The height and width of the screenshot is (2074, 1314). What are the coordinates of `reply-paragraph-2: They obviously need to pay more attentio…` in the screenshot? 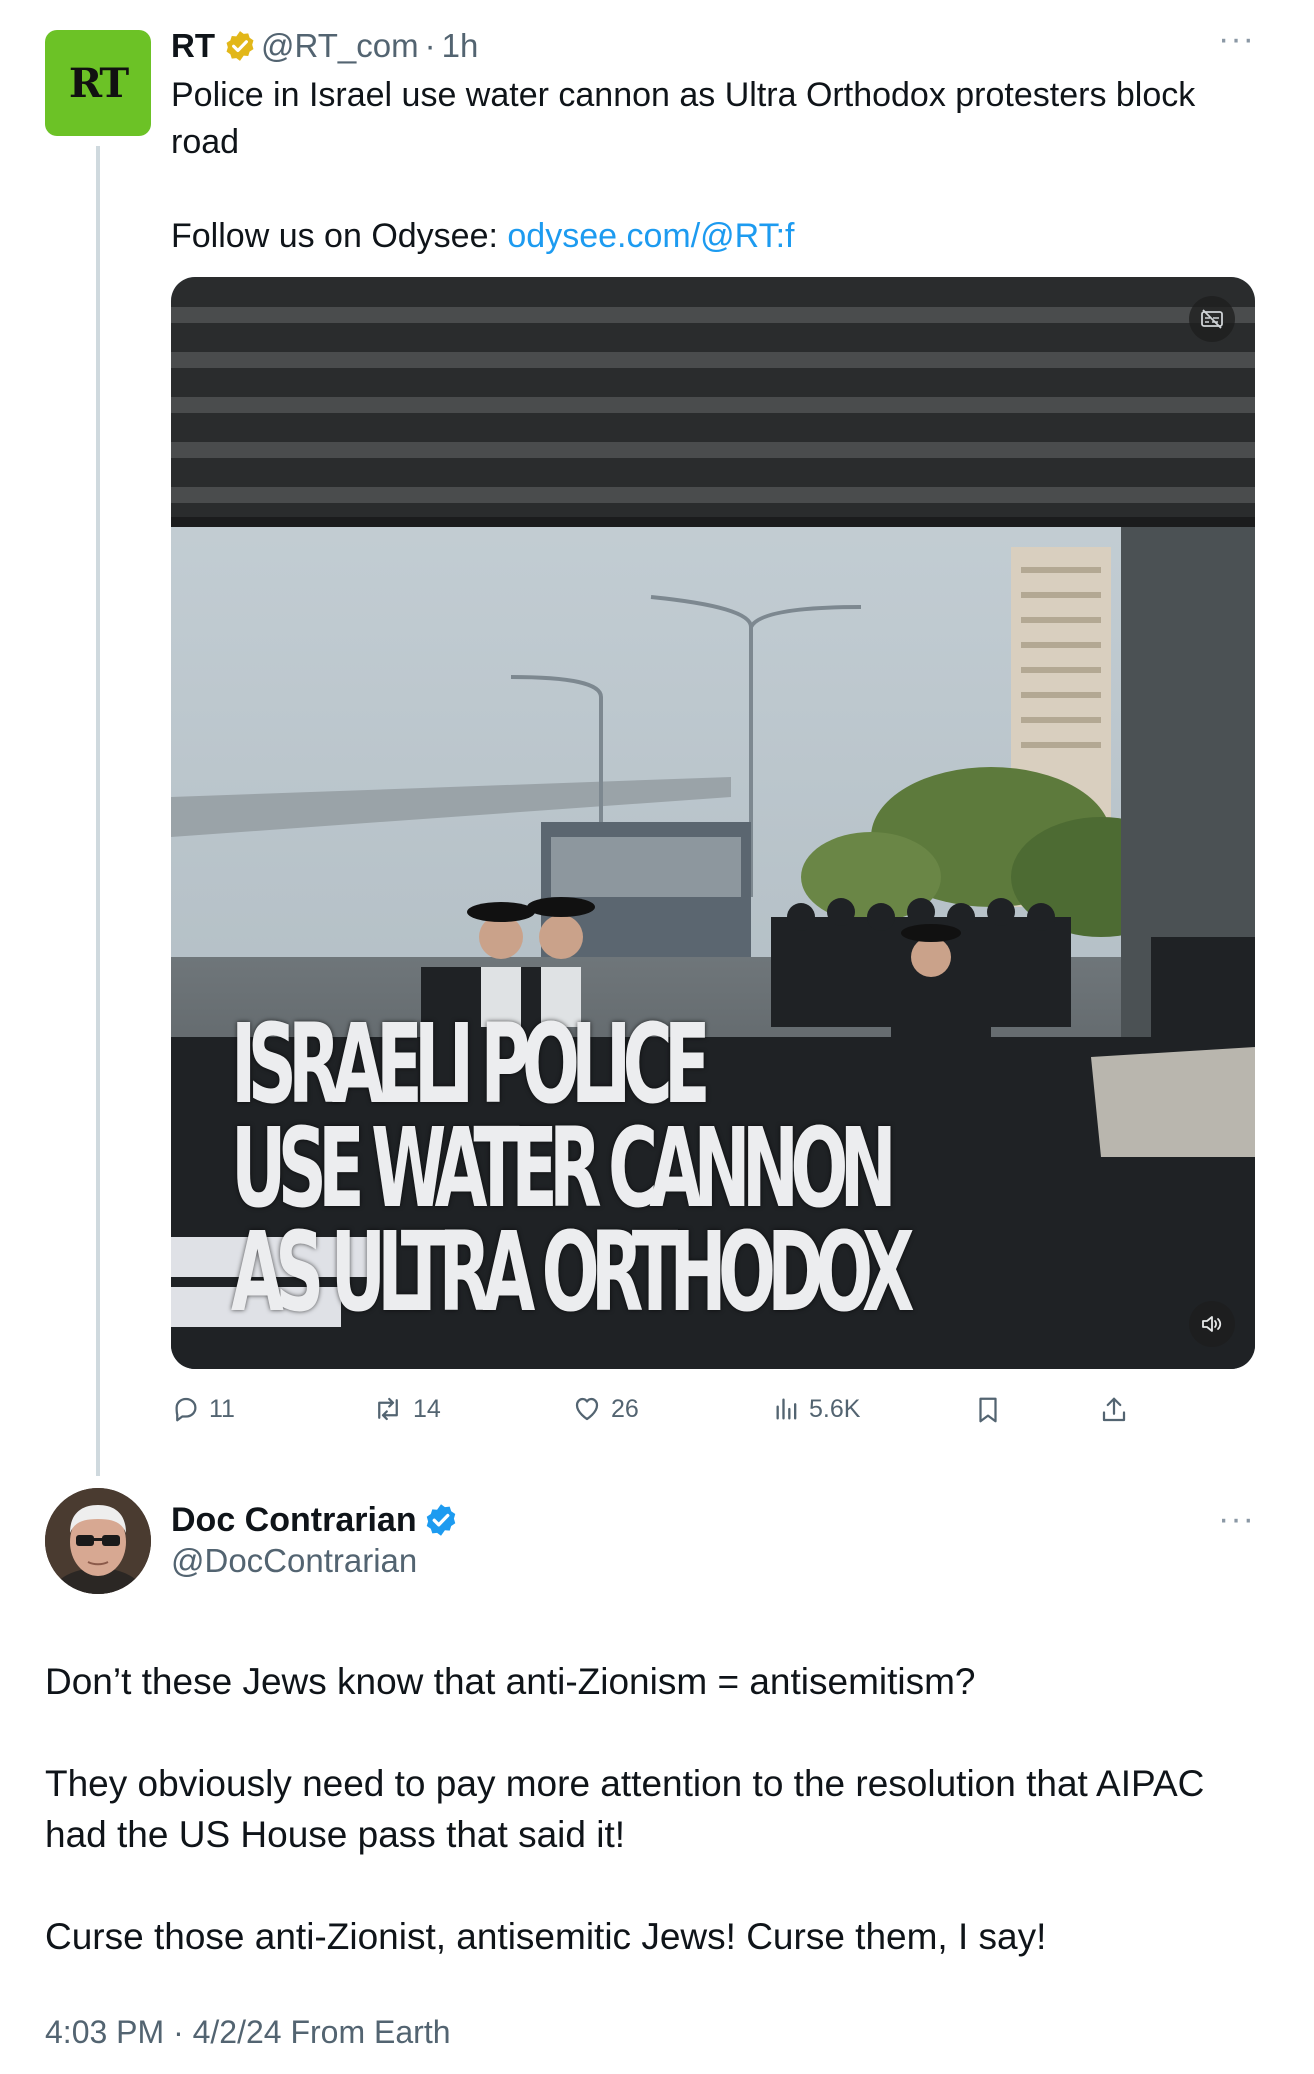 It's located at (625, 1809).